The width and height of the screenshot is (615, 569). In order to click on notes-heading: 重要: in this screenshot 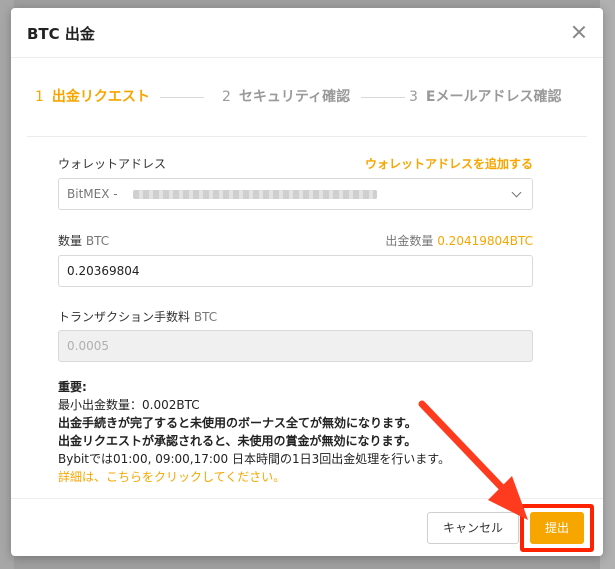, I will do `click(72, 387)`.